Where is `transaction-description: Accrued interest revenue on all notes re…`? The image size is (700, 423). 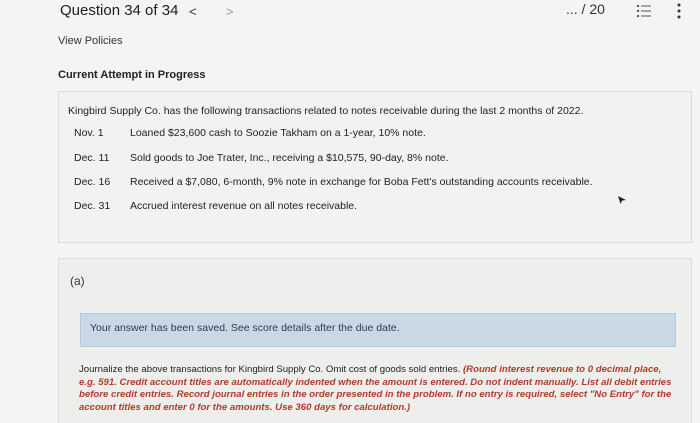
transaction-description: Accrued interest revenue on all notes re… is located at coordinates (244, 206).